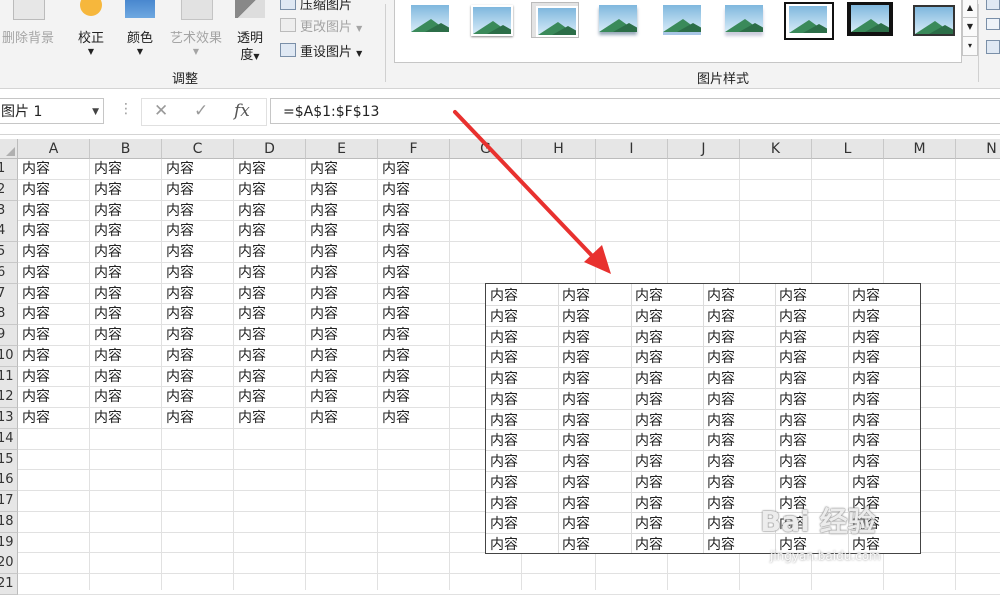  What do you see at coordinates (970, 9) in the screenshot?
I see `gallery-scroll-up: ▲` at bounding box center [970, 9].